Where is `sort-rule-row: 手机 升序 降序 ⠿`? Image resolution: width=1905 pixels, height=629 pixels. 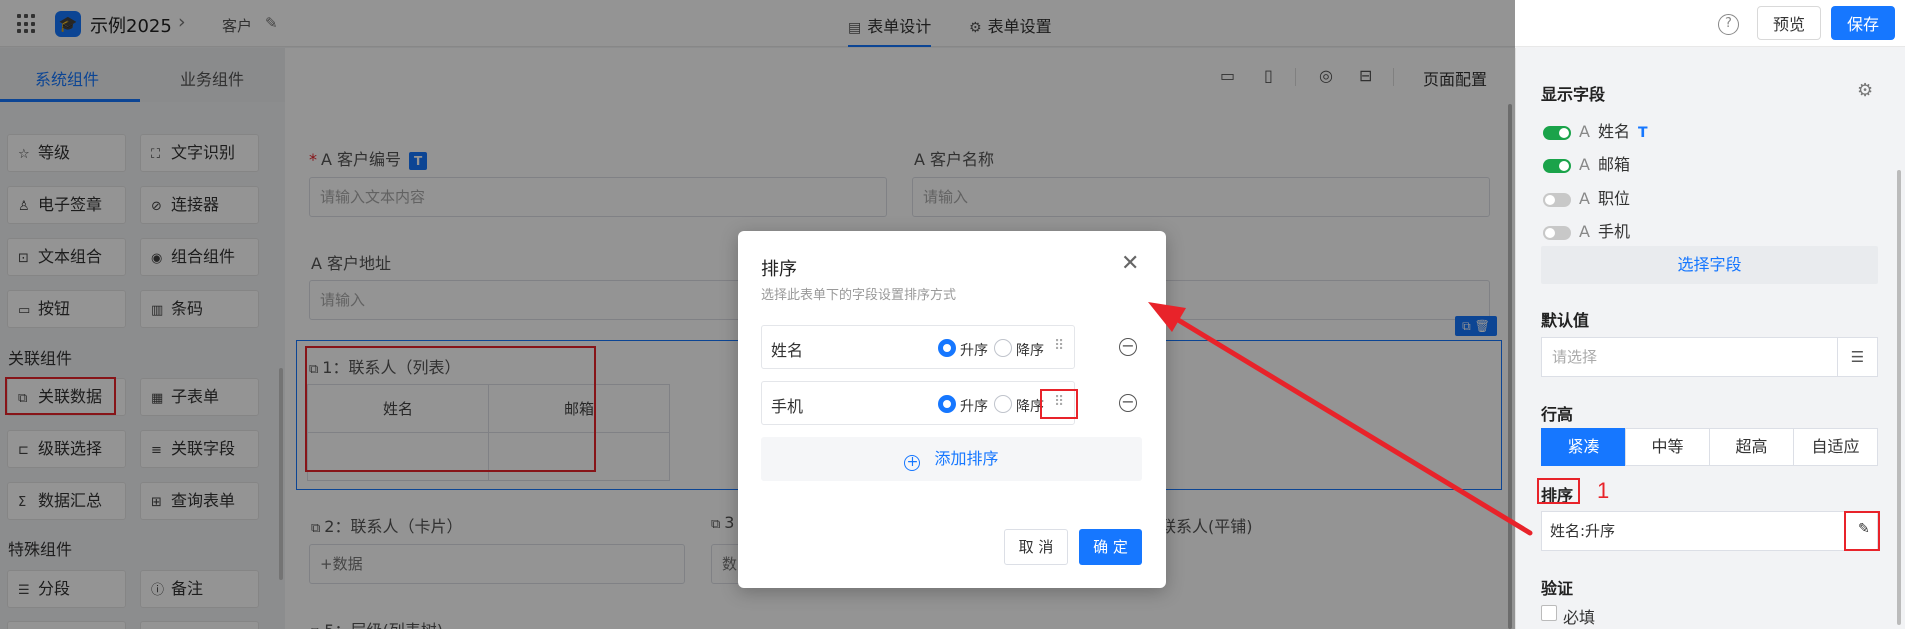 sort-rule-row: 手机 升序 降序 ⠿ is located at coordinates (918, 403).